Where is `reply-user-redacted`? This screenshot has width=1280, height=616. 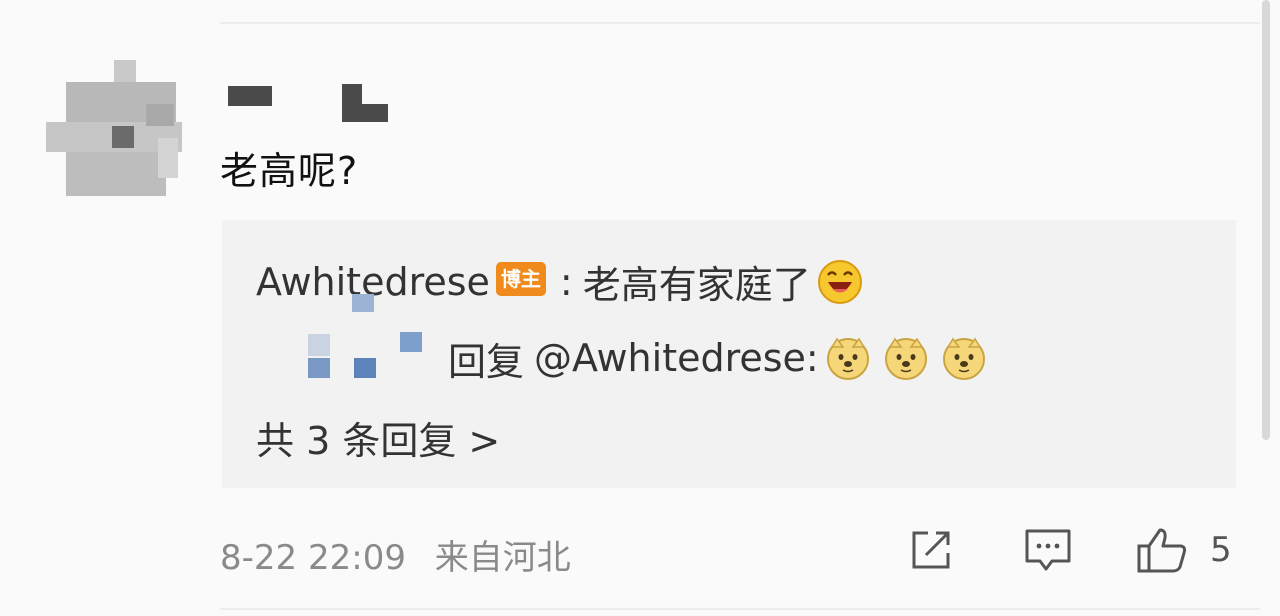
reply-user-redacted is located at coordinates (339, 341).